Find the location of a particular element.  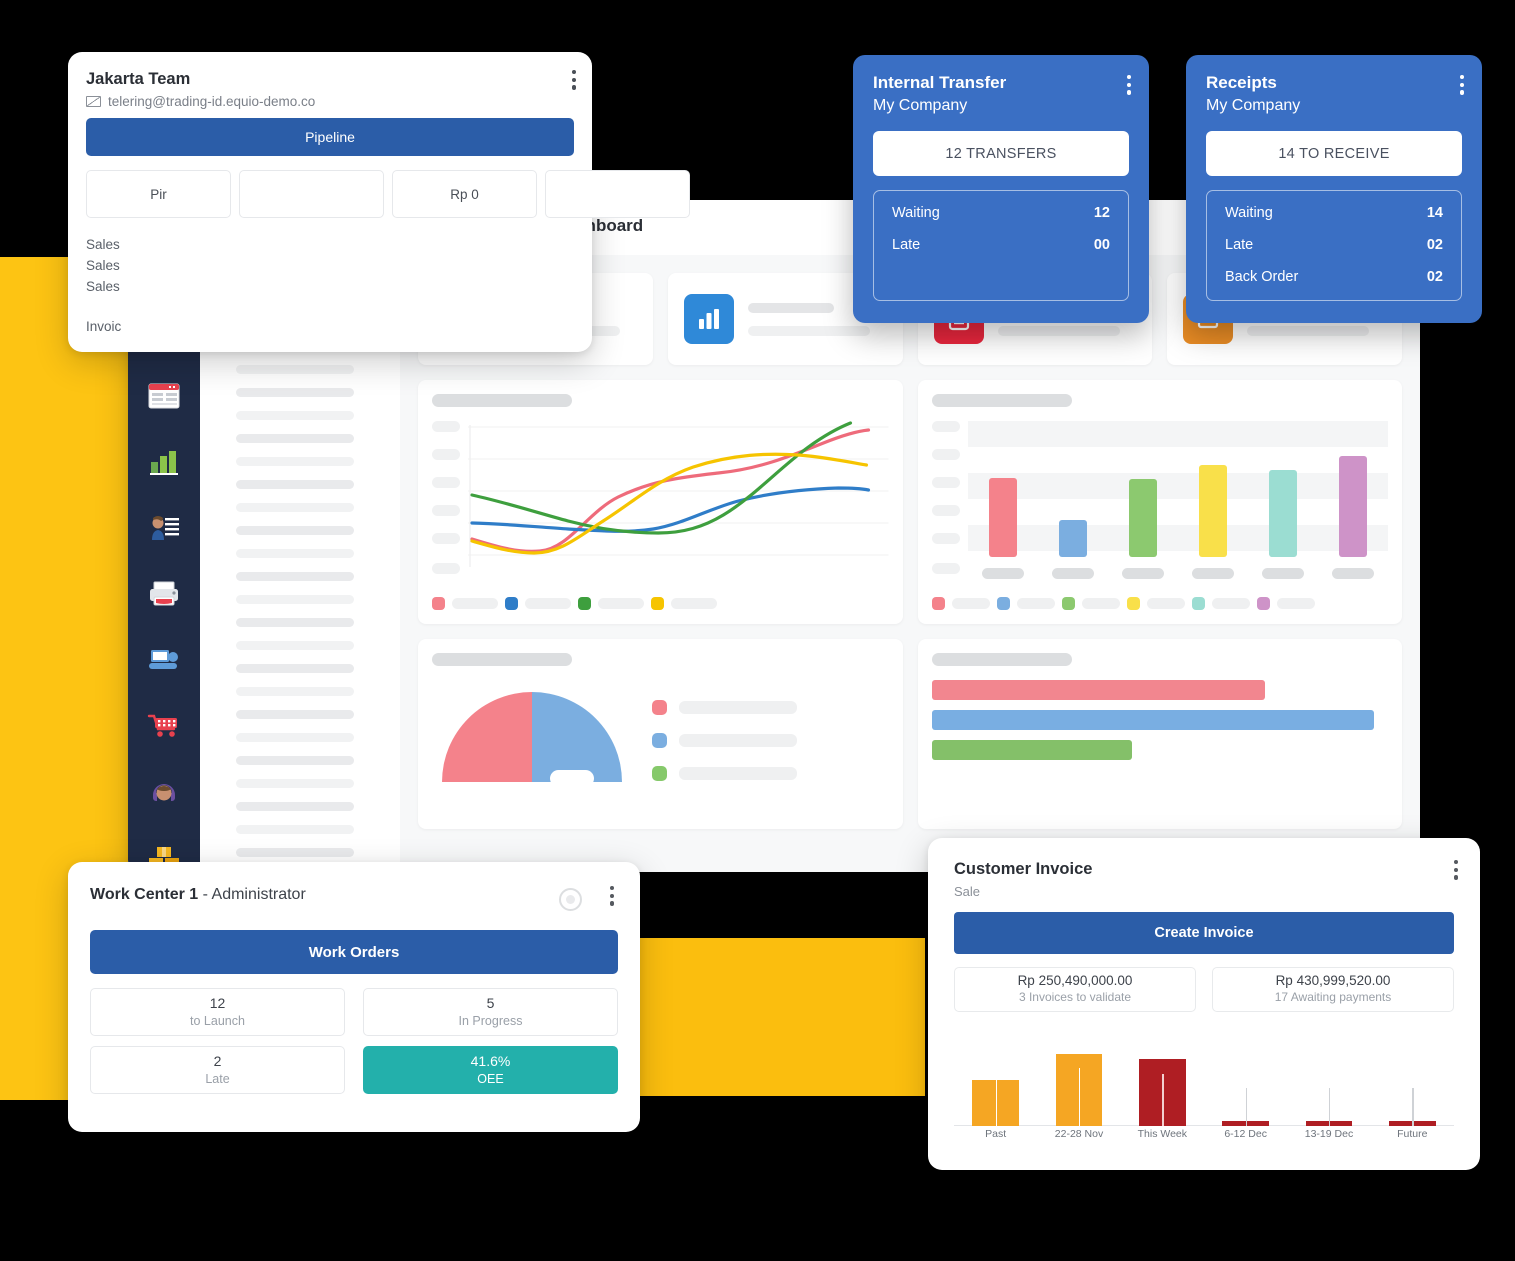

stat-row: Late 02 is located at coordinates (1334, 245).